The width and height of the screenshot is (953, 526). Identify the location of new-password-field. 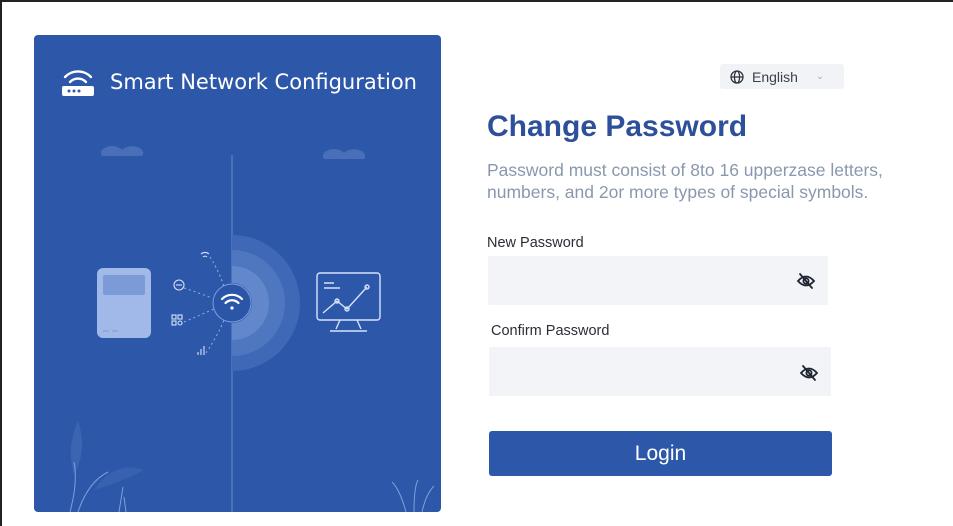
(658, 280).